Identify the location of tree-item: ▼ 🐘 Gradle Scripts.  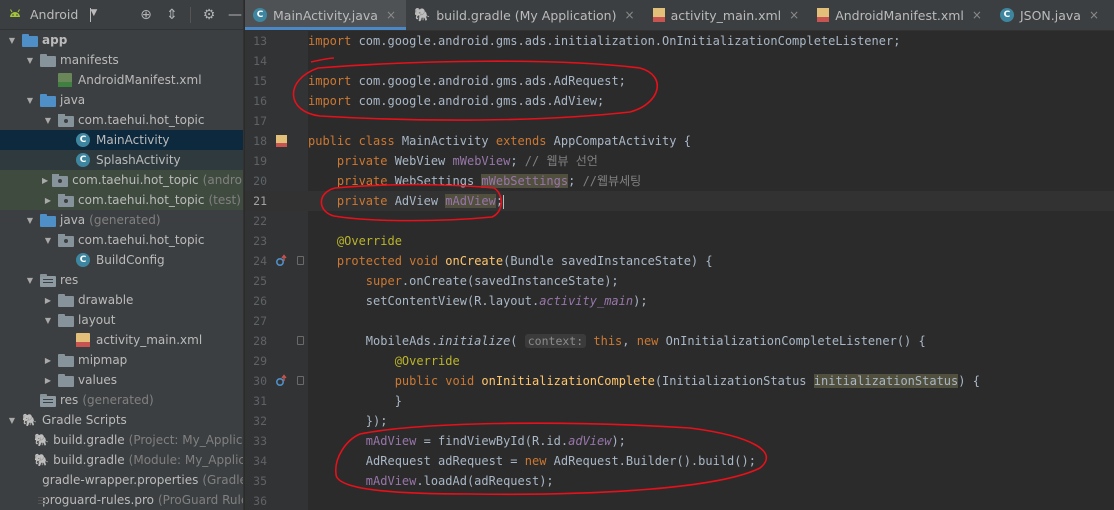
(121, 420).